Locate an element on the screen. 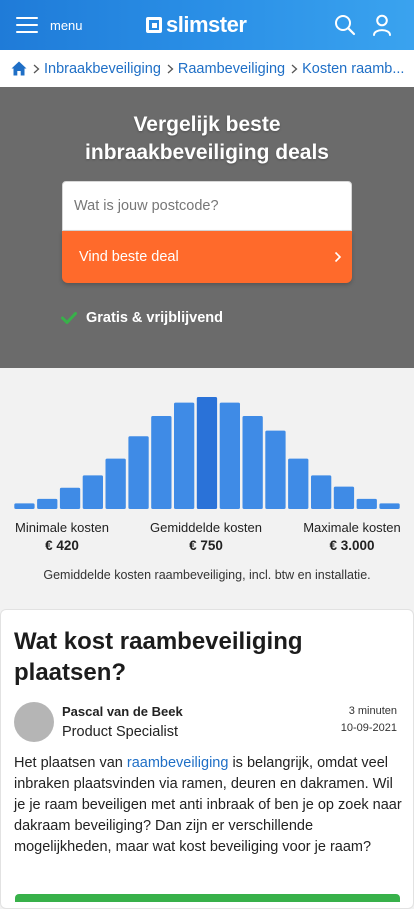 The image size is (414, 909). avg-cost-value: € 750 is located at coordinates (206, 545).